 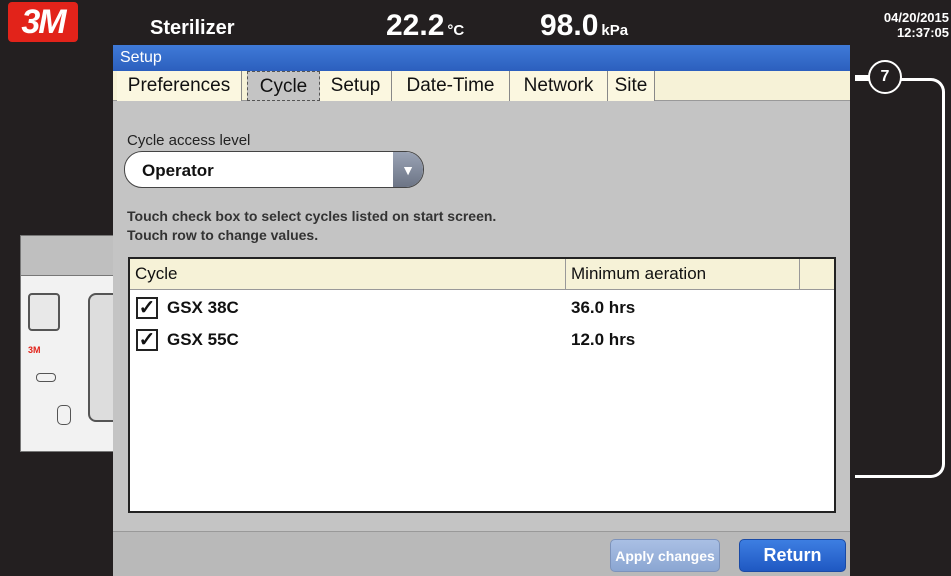 I want to click on datetime-display: 04/20/2015 12:37:05, so click(x=916, y=25).